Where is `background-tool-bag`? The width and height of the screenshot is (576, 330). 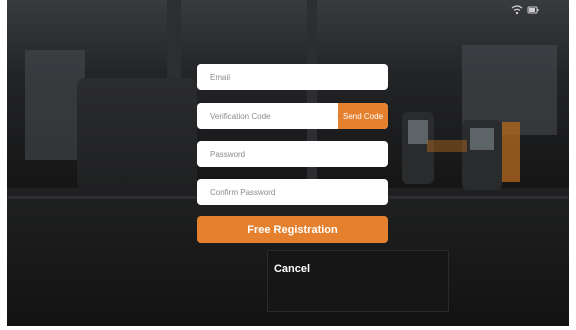 background-tool-bag is located at coordinates (137, 134).